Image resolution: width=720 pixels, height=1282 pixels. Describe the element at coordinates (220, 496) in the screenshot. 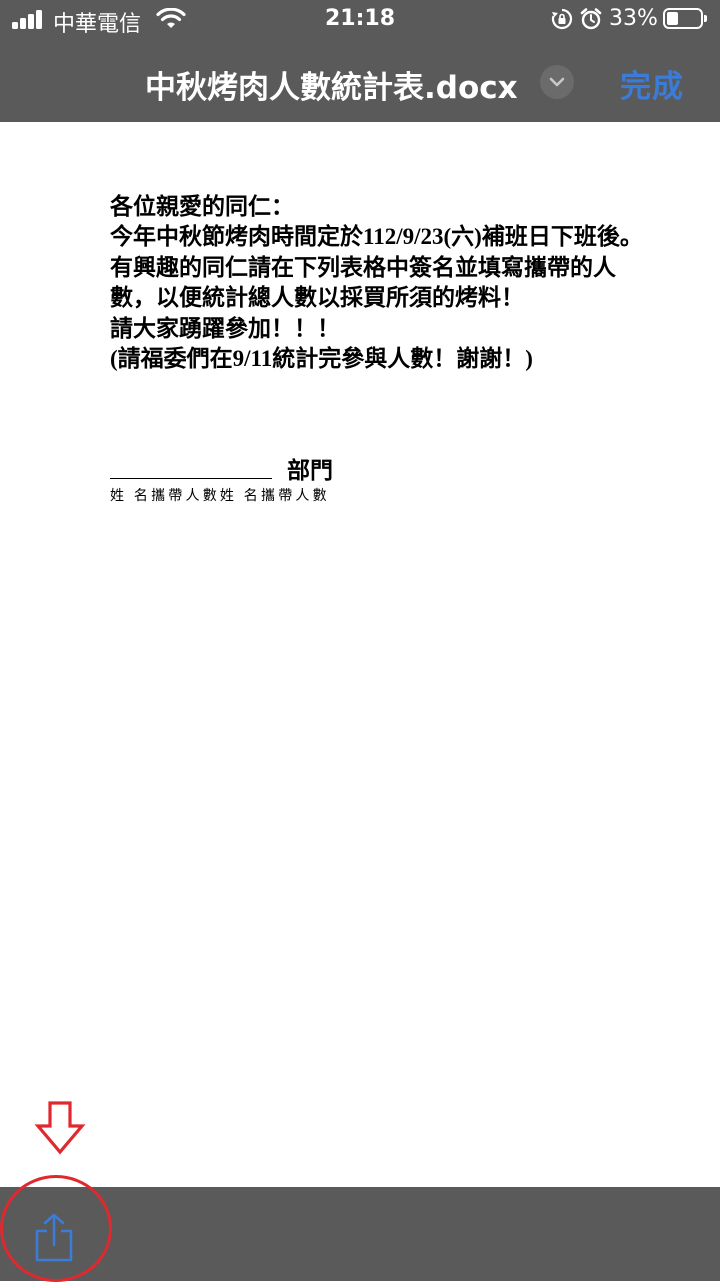

I see `table-column-headers: 姓 名攜帶人數姓 名攜帶人數` at that location.